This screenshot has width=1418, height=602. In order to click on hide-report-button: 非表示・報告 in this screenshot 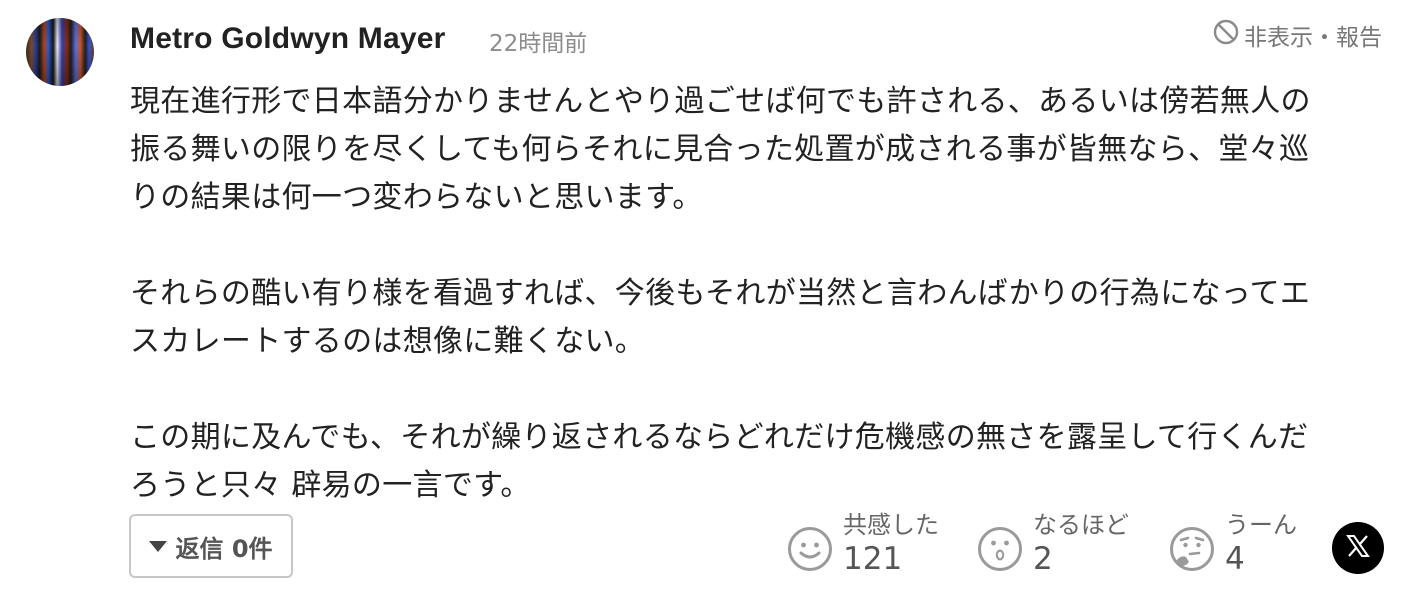, I will do `click(1297, 35)`.